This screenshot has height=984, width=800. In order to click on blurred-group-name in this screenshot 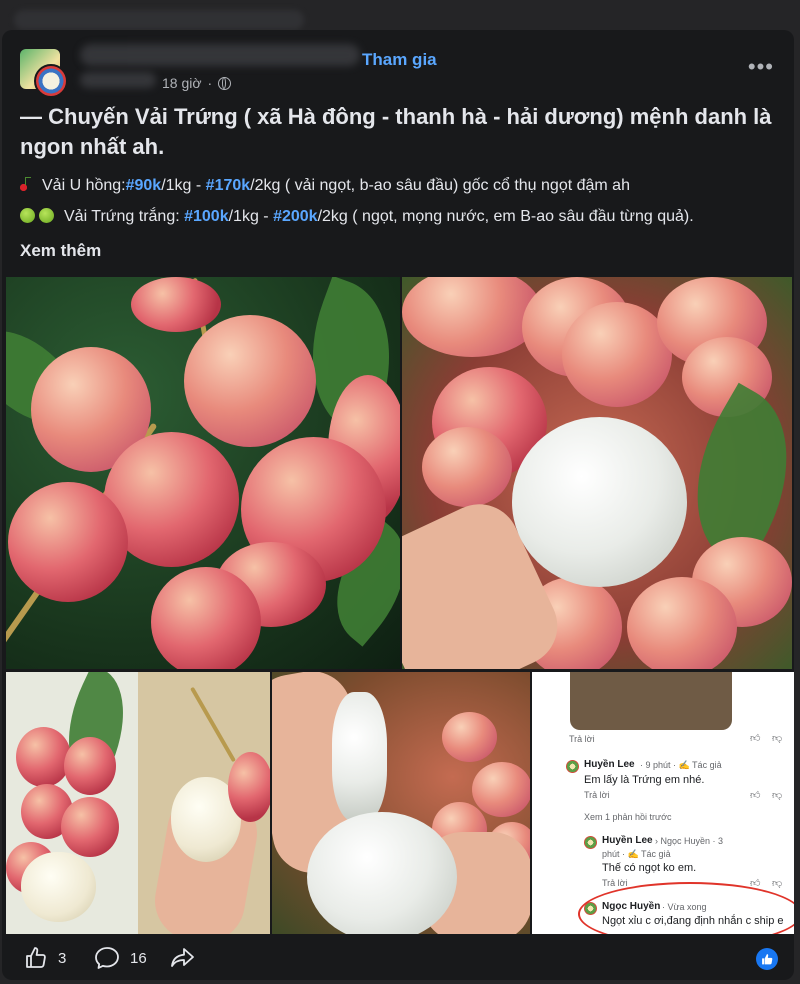, I will do `click(159, 20)`.